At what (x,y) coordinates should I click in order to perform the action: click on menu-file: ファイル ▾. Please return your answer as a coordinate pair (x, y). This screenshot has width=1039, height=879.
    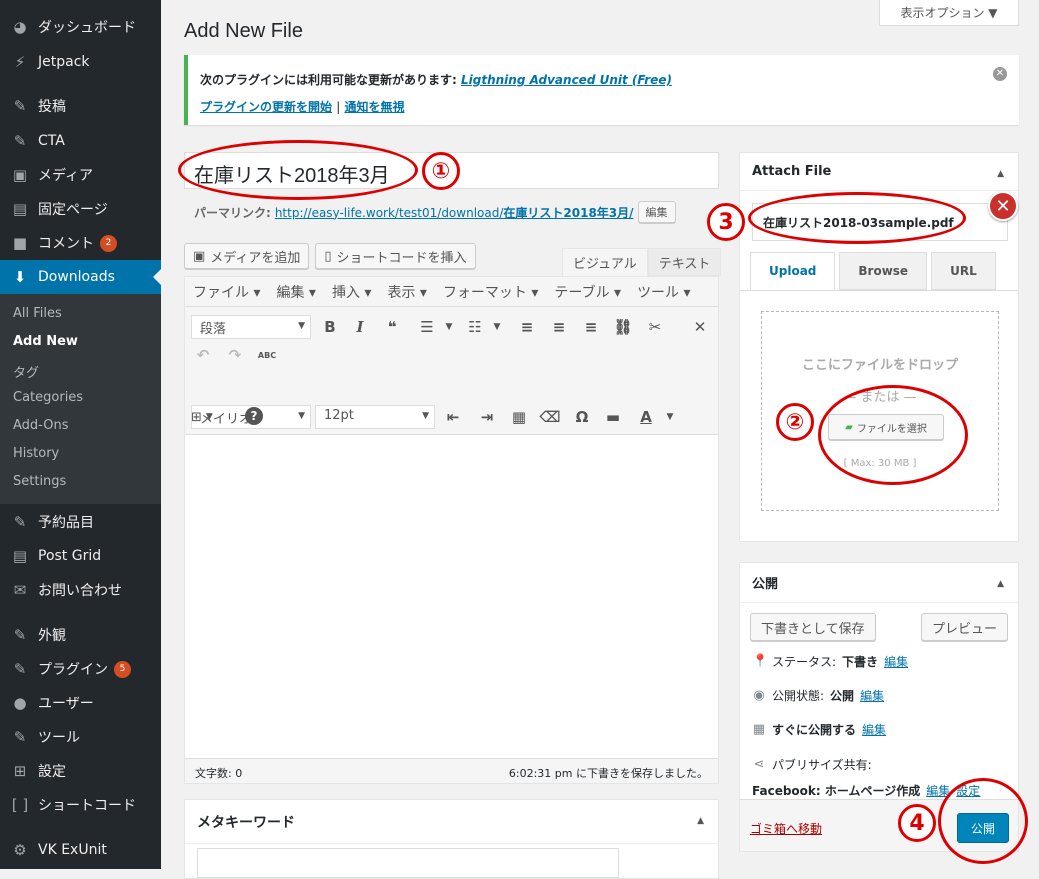
    Looking at the image, I should click on (226, 292).